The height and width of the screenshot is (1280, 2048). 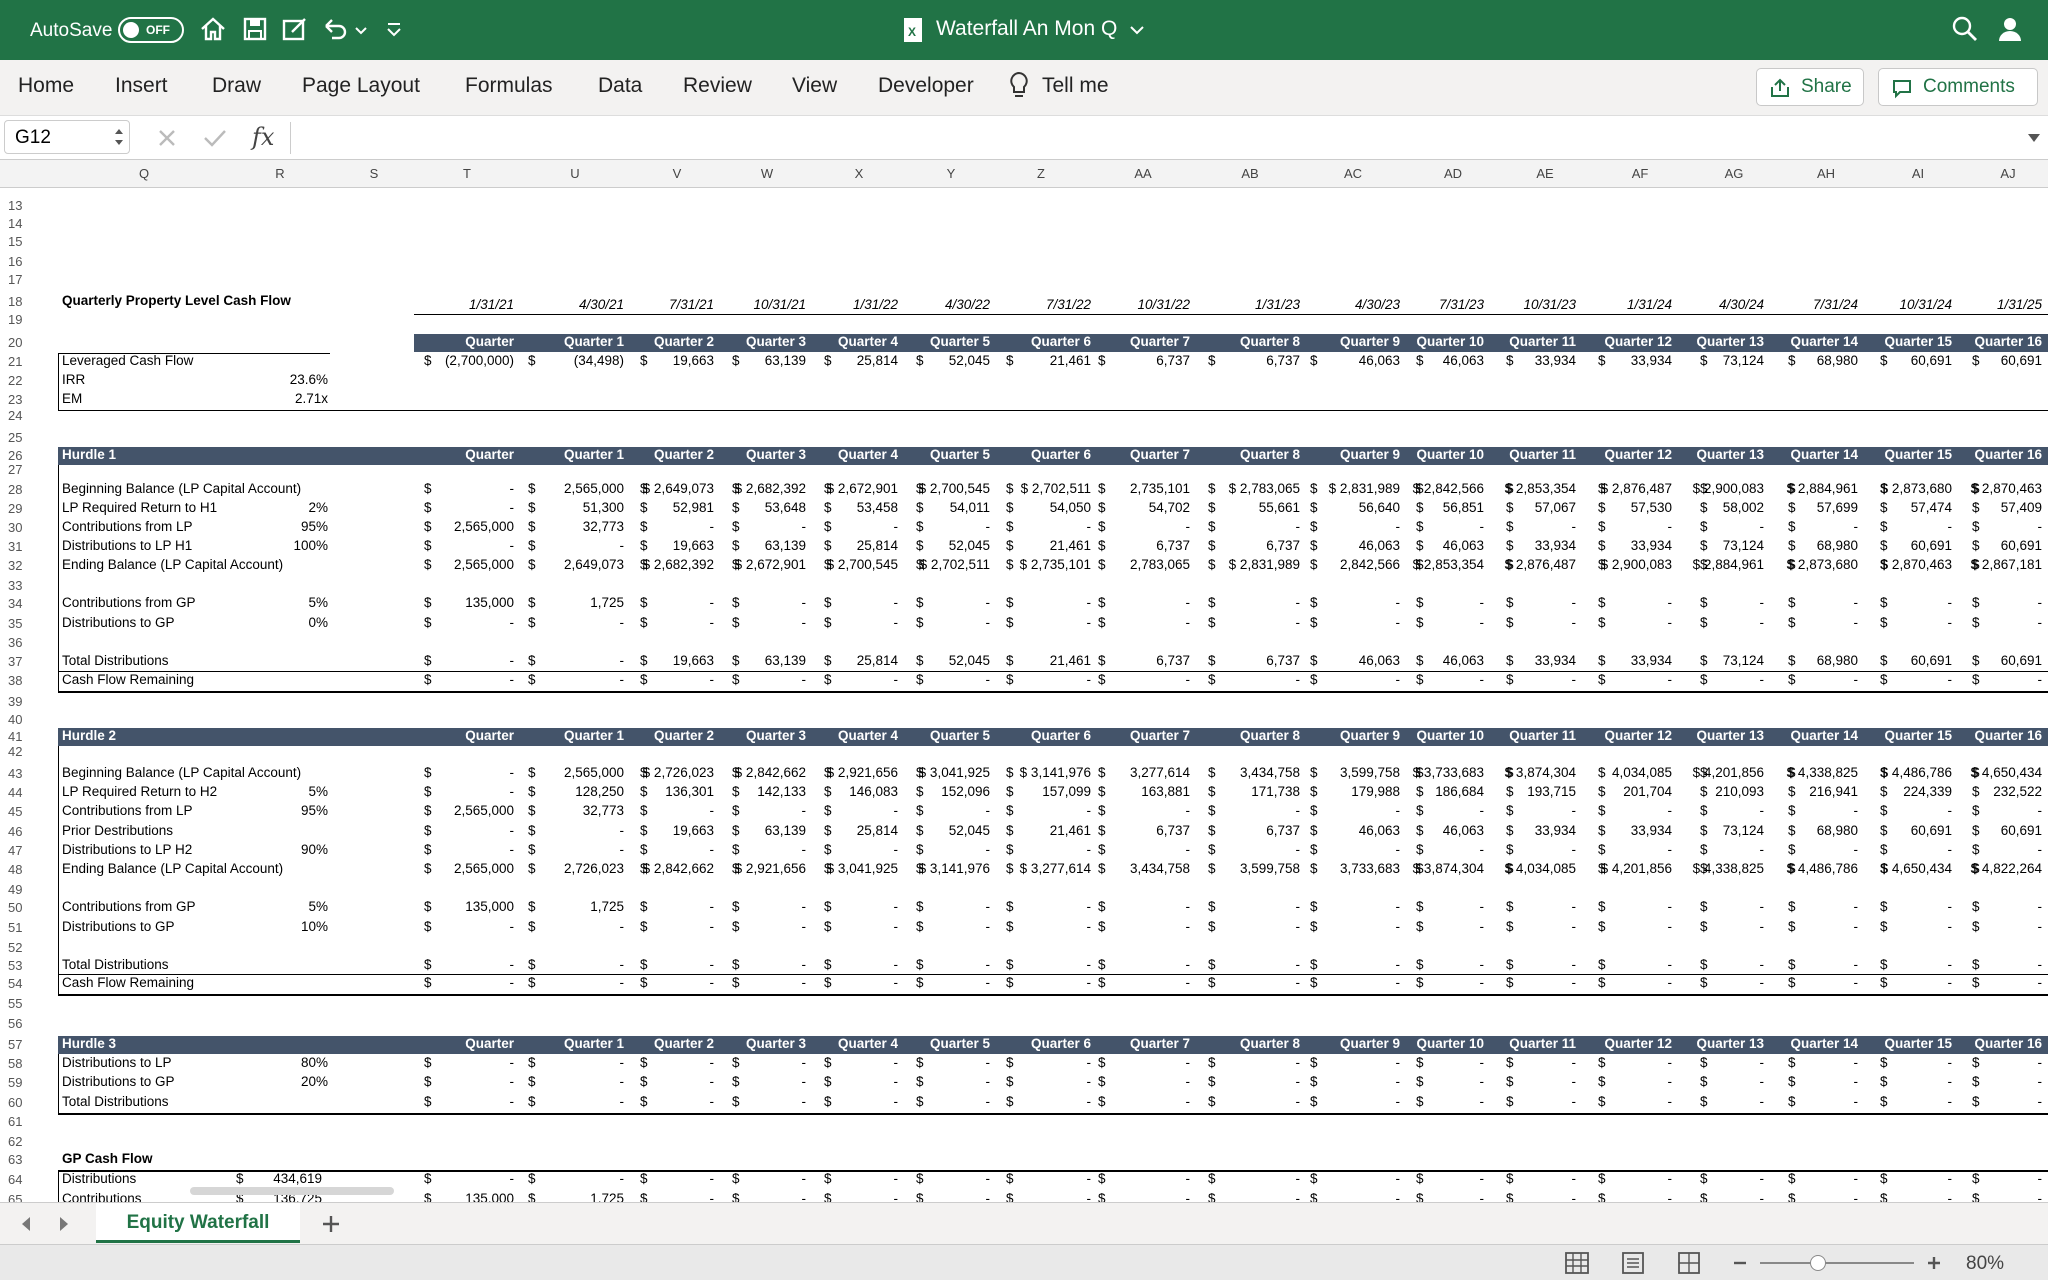 I want to click on row-header: 30, so click(x=29, y=527).